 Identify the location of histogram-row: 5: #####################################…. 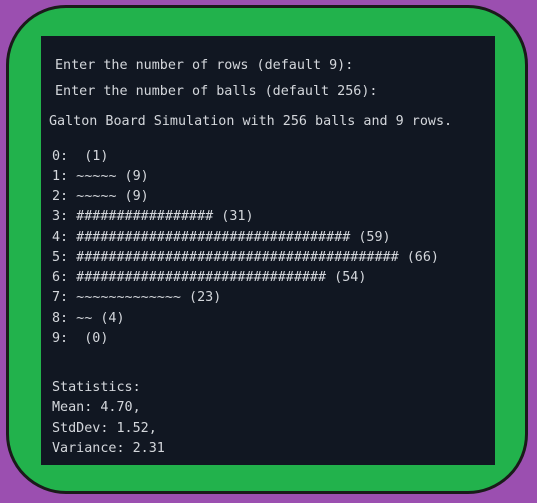
(245, 257).